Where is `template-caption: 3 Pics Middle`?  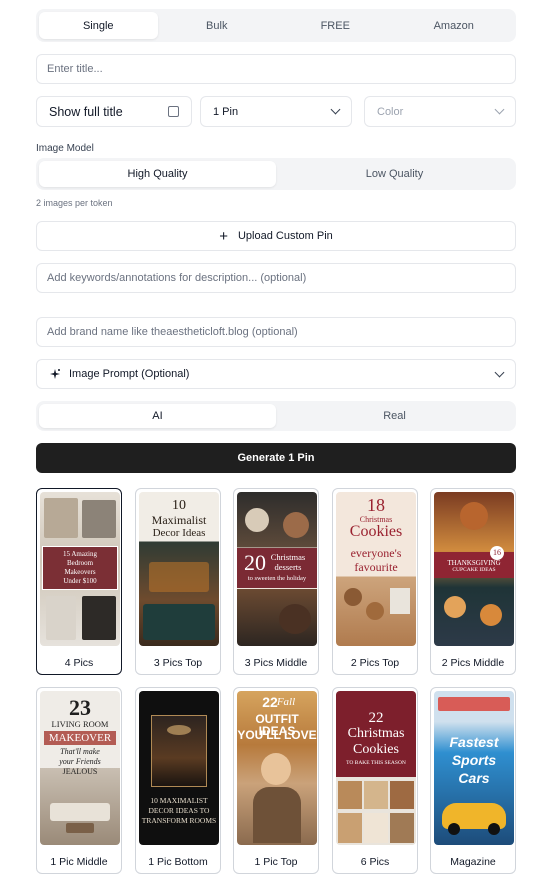 template-caption: 3 Pics Middle is located at coordinates (276, 663).